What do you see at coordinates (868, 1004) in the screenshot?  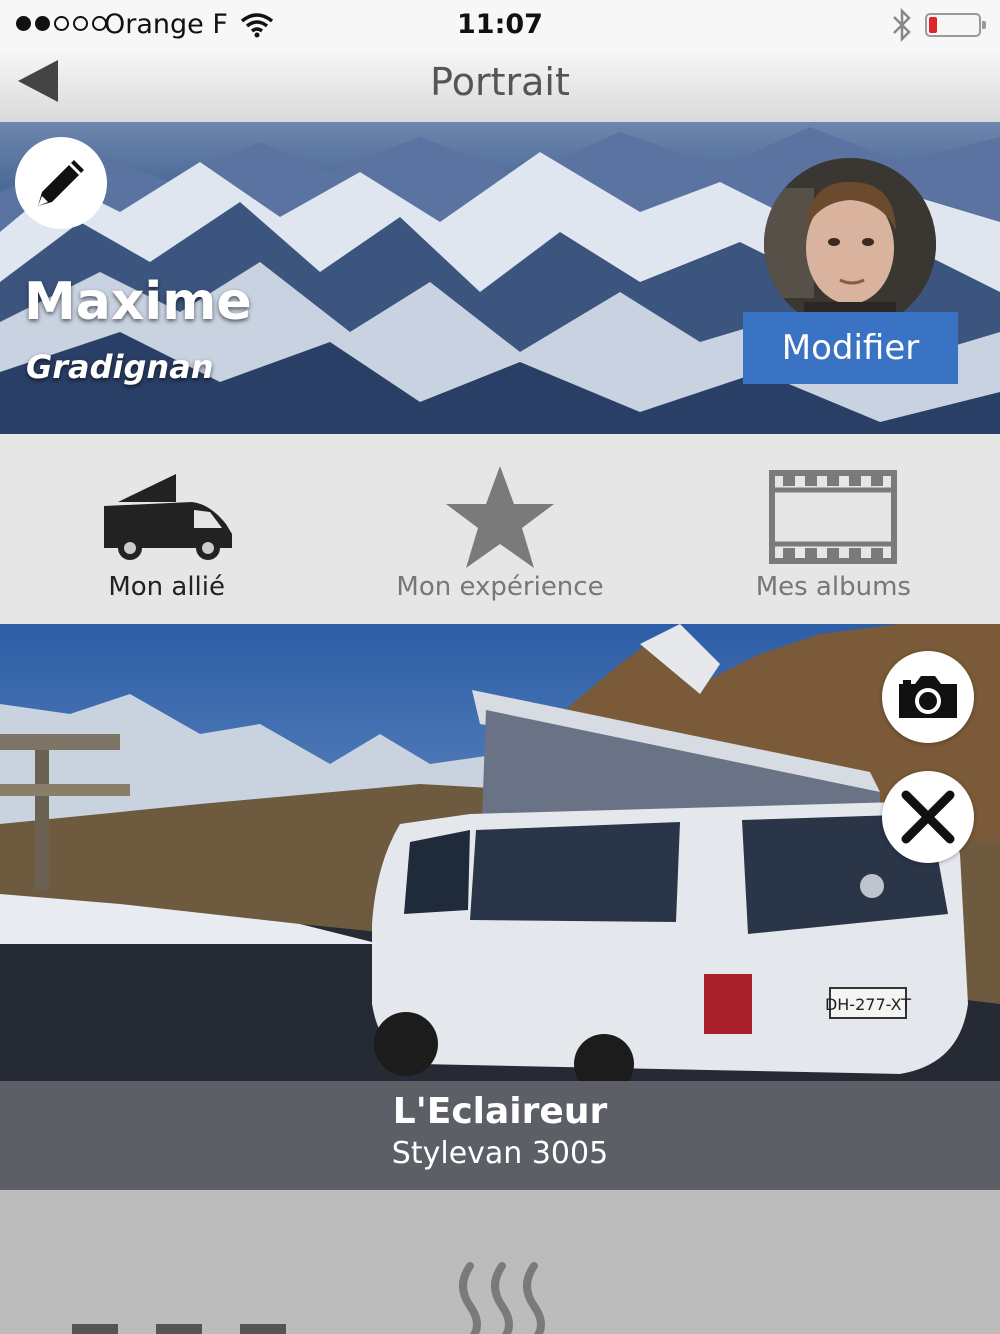 I see `license-plate: DH-277-XT` at bounding box center [868, 1004].